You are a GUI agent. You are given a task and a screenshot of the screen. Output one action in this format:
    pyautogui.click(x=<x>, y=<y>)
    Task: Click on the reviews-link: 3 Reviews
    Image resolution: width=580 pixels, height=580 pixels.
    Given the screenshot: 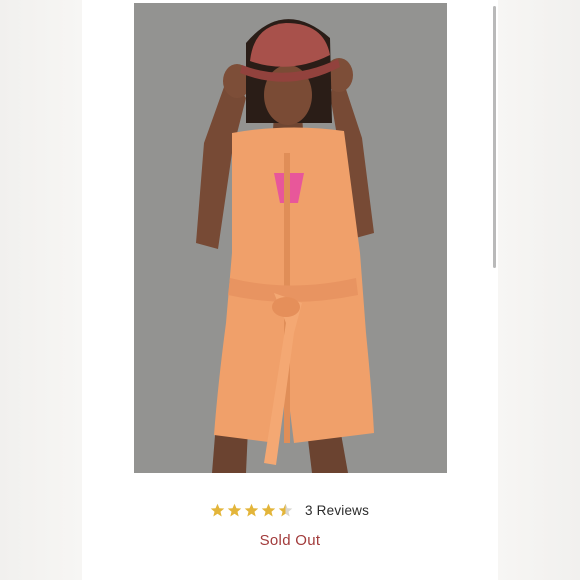 What is the action you would take?
    pyautogui.click(x=337, y=510)
    